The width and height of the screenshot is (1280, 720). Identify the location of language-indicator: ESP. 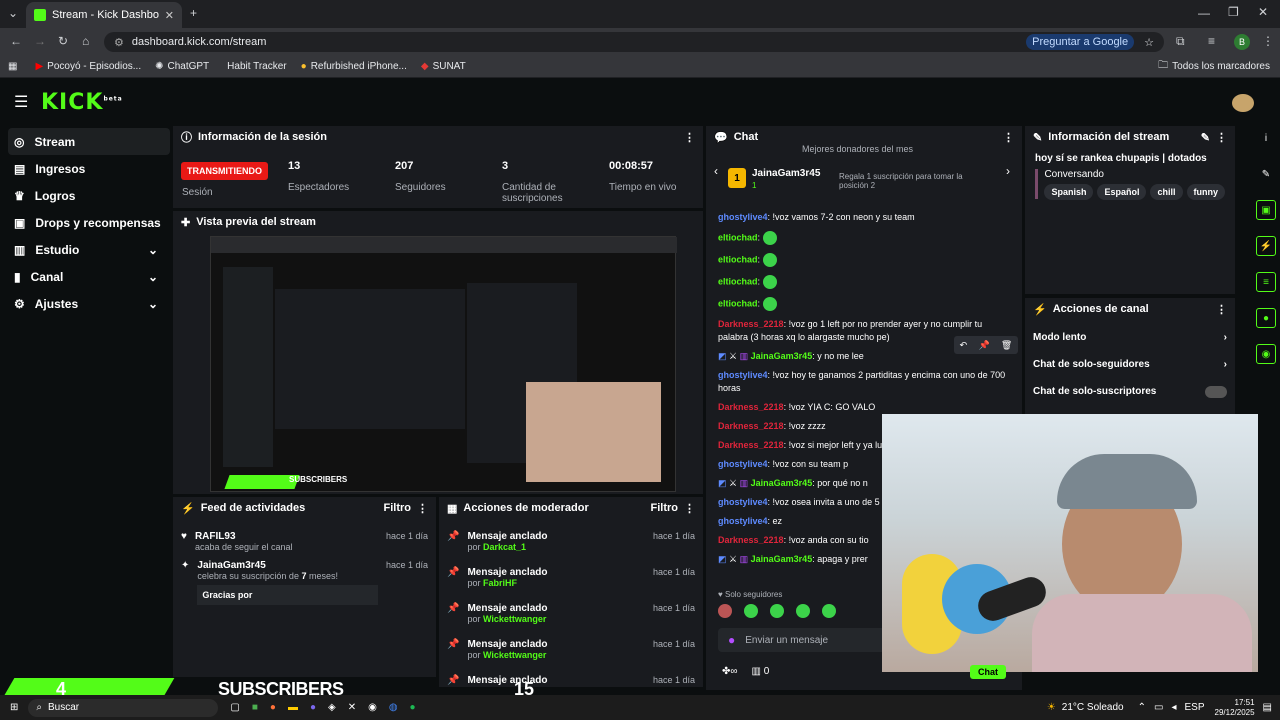
(1194, 707).